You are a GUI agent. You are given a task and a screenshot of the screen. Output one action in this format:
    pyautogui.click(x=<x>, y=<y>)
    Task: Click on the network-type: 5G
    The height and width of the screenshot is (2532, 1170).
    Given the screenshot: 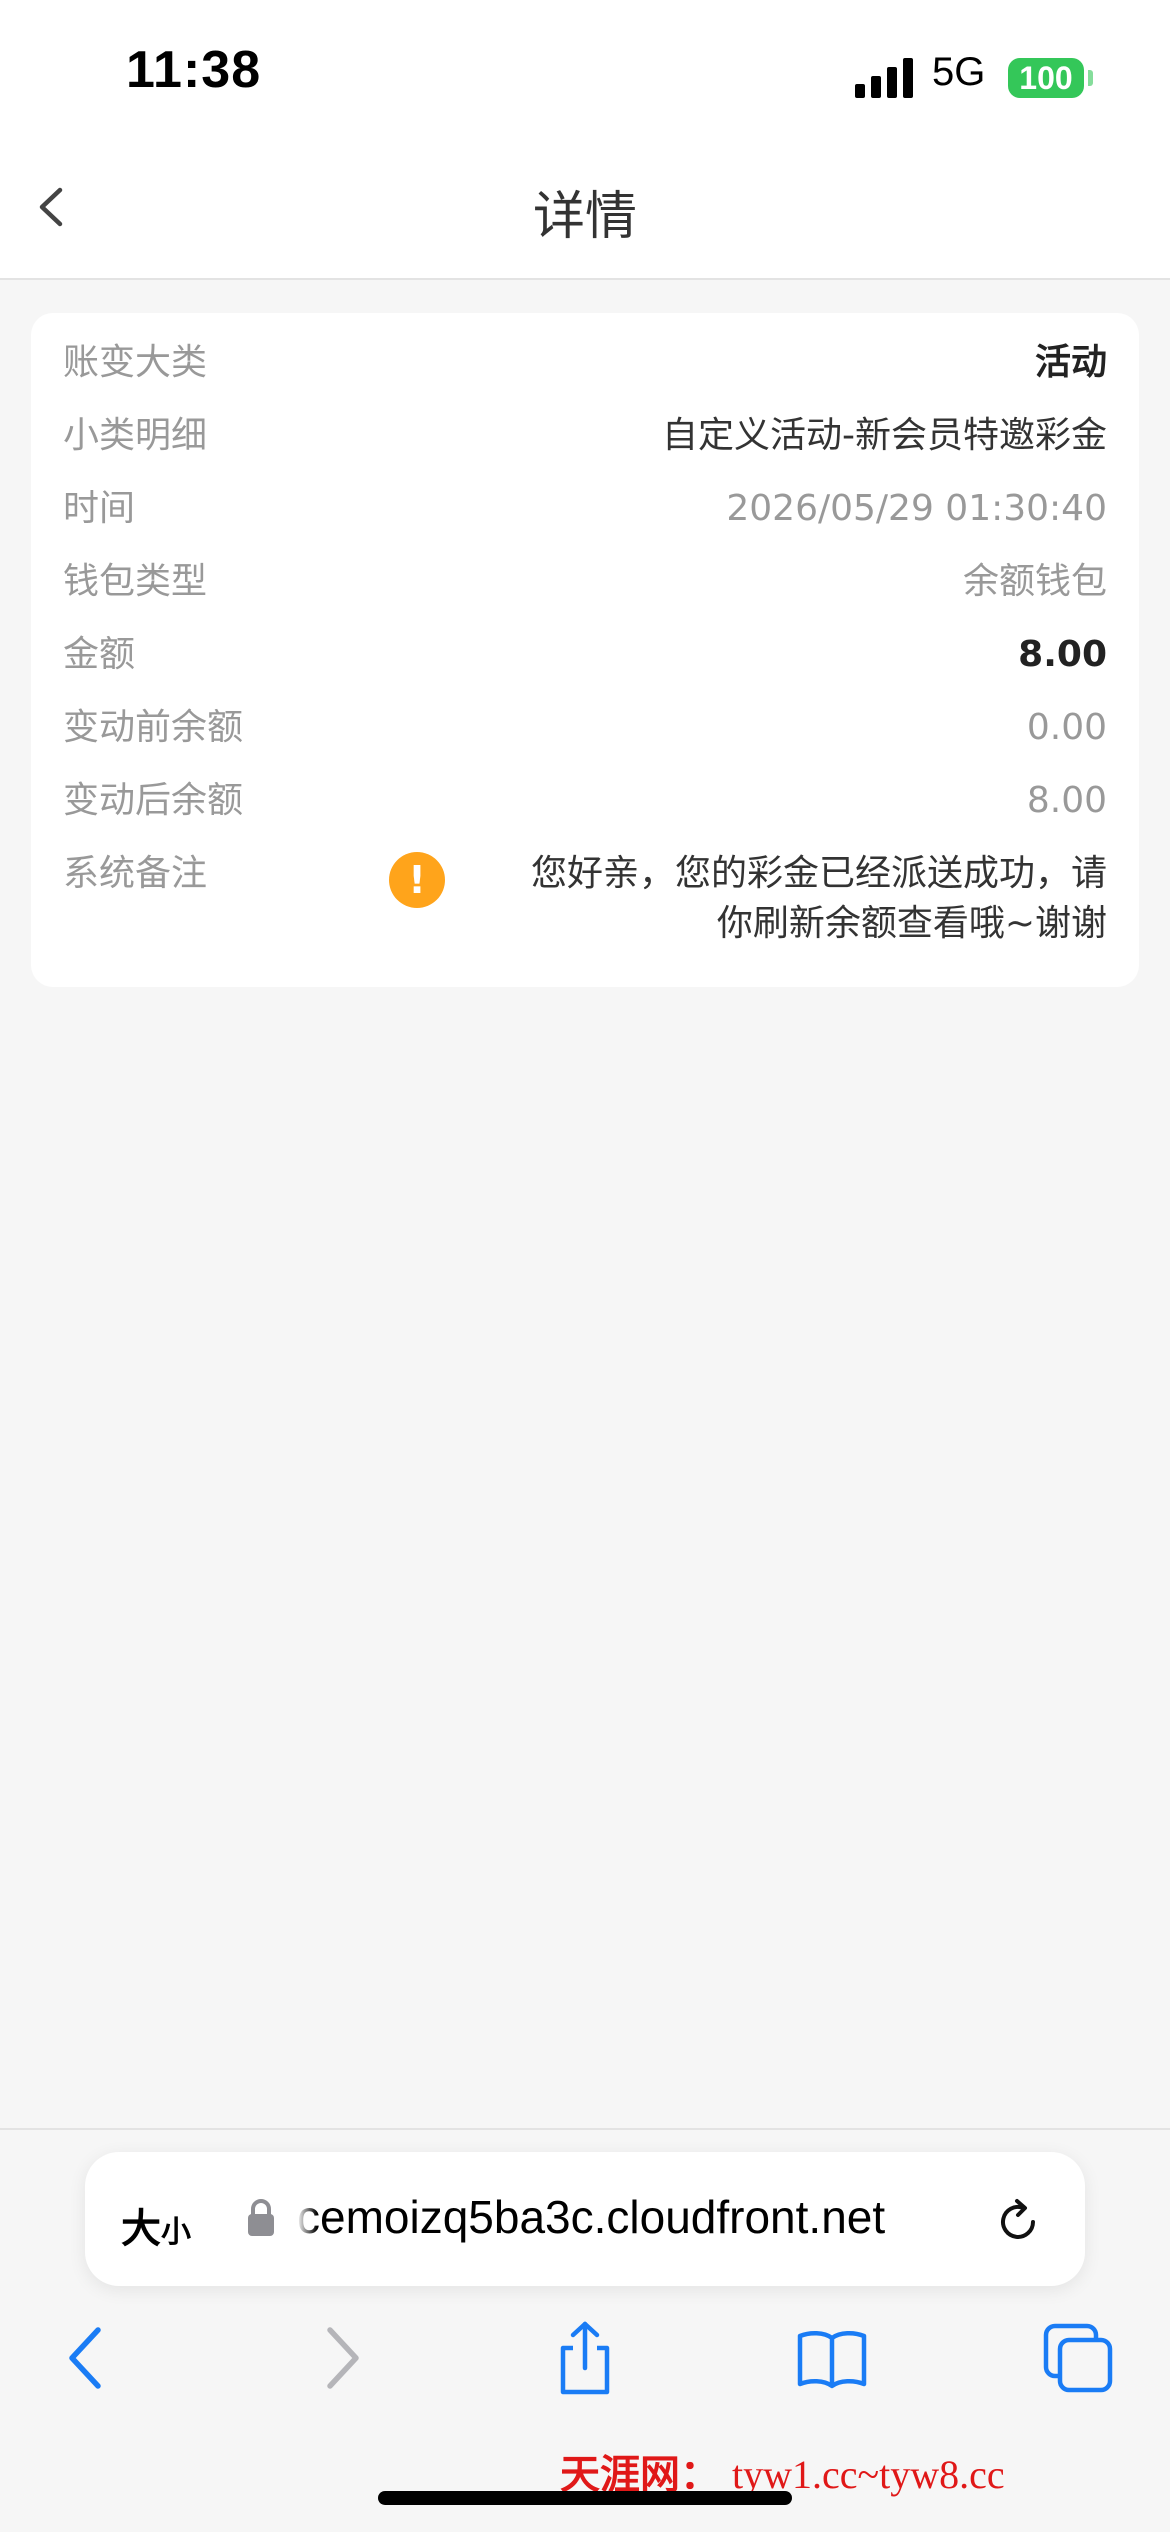 What is the action you would take?
    pyautogui.click(x=959, y=72)
    